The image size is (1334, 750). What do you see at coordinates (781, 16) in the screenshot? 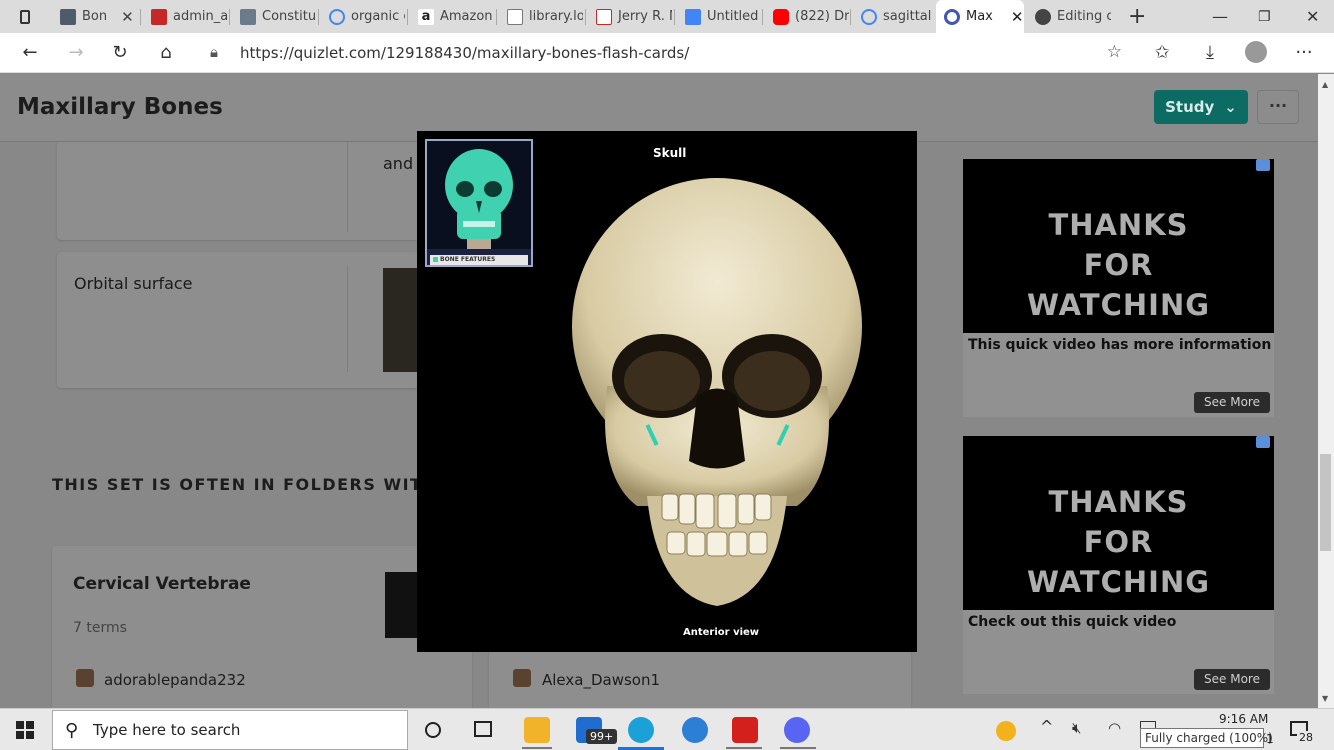
I see `youtube-icon` at bounding box center [781, 16].